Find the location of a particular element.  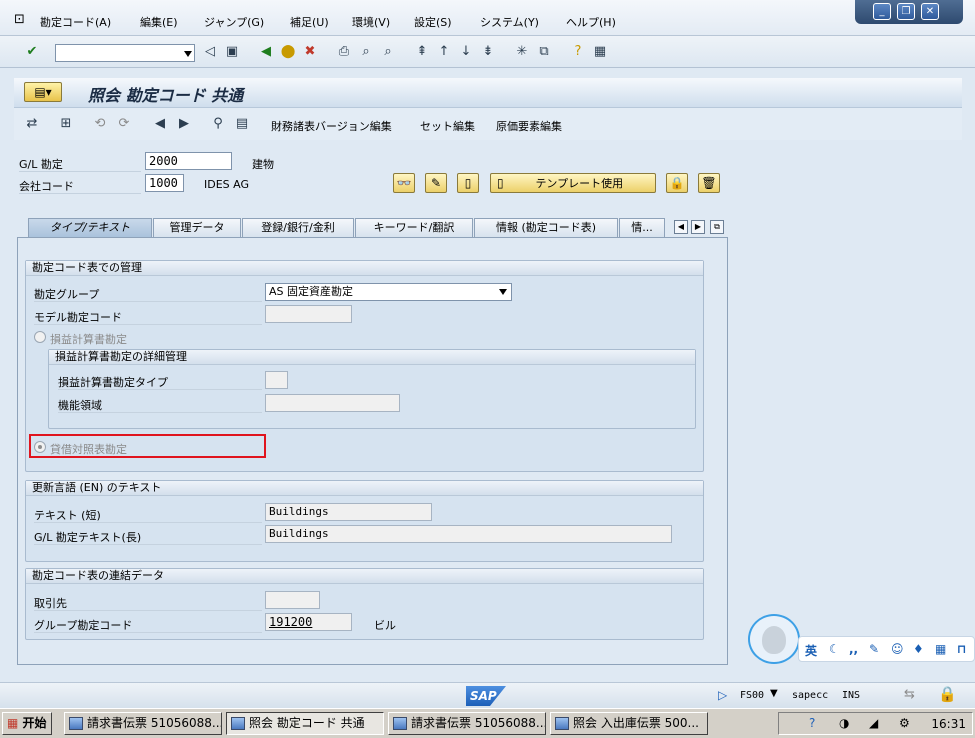

trading-partner-field is located at coordinates (292, 600).